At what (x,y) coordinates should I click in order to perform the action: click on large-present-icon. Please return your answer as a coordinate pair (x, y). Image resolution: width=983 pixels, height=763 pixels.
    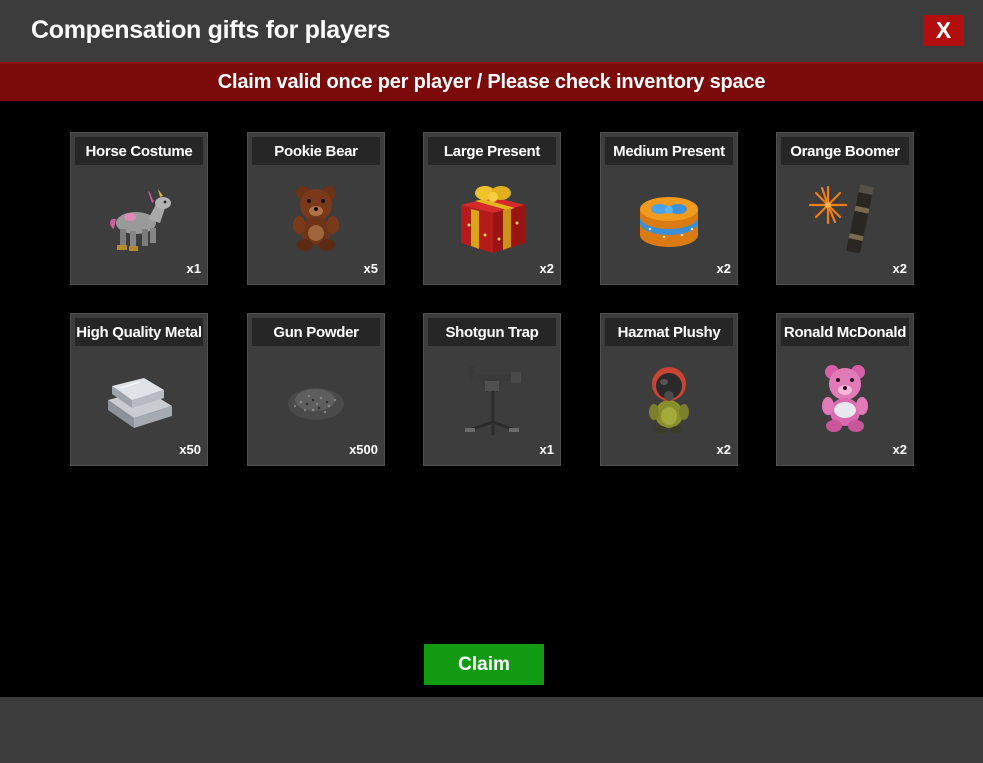
    Looking at the image, I should click on (493, 219).